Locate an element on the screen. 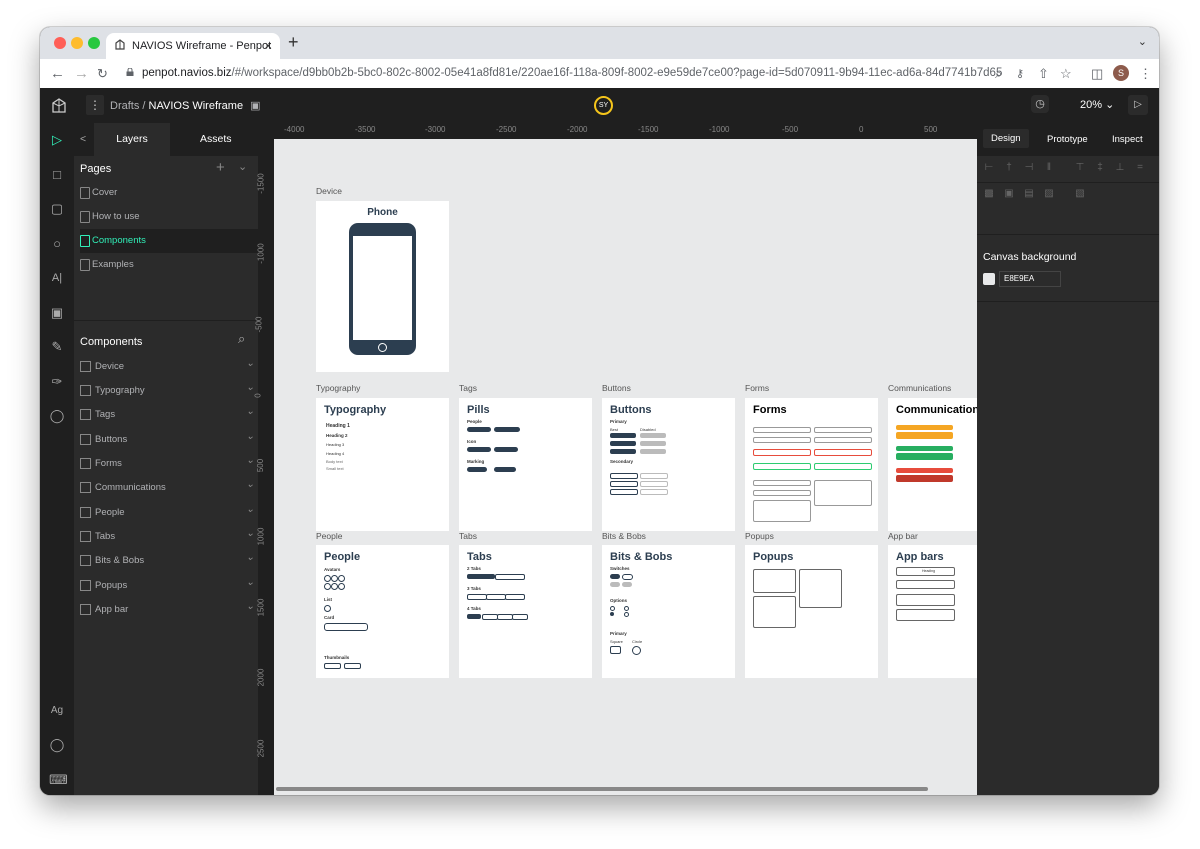 Image resolution: width=1200 pixels, height=849 pixels. breadcrumb-project: Drafts is located at coordinates (124, 106).